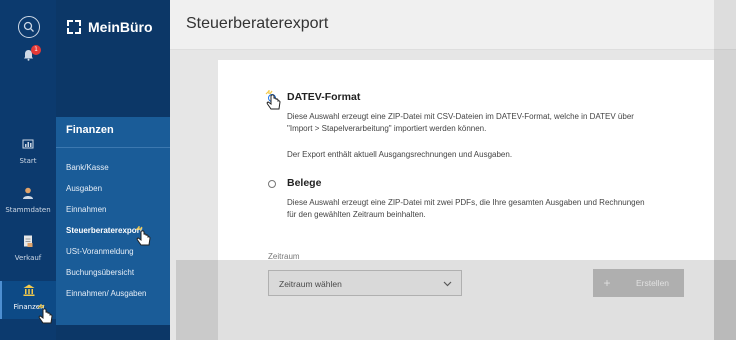  I want to click on submenu-item-bank-kasse: Bank/Kasse, so click(87, 167).